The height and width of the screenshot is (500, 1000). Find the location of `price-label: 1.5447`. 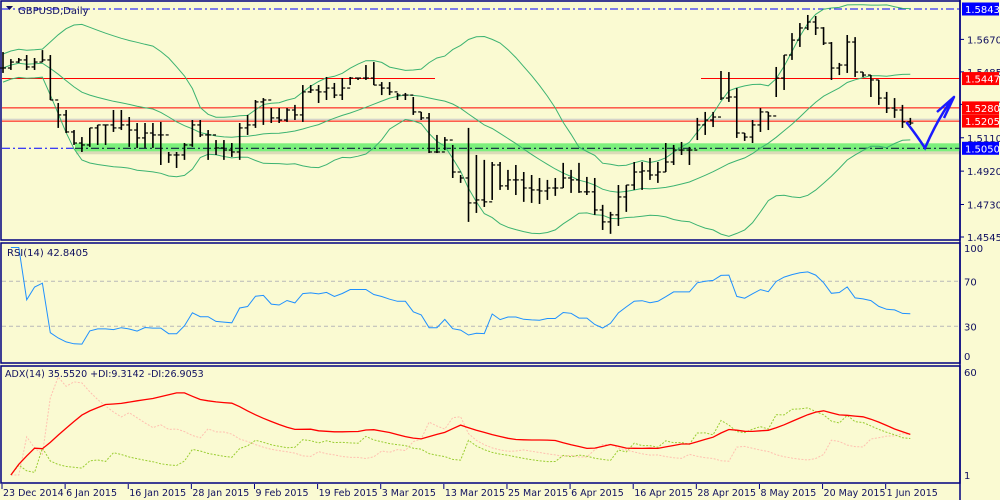

price-label: 1.5447 is located at coordinates (982, 80).